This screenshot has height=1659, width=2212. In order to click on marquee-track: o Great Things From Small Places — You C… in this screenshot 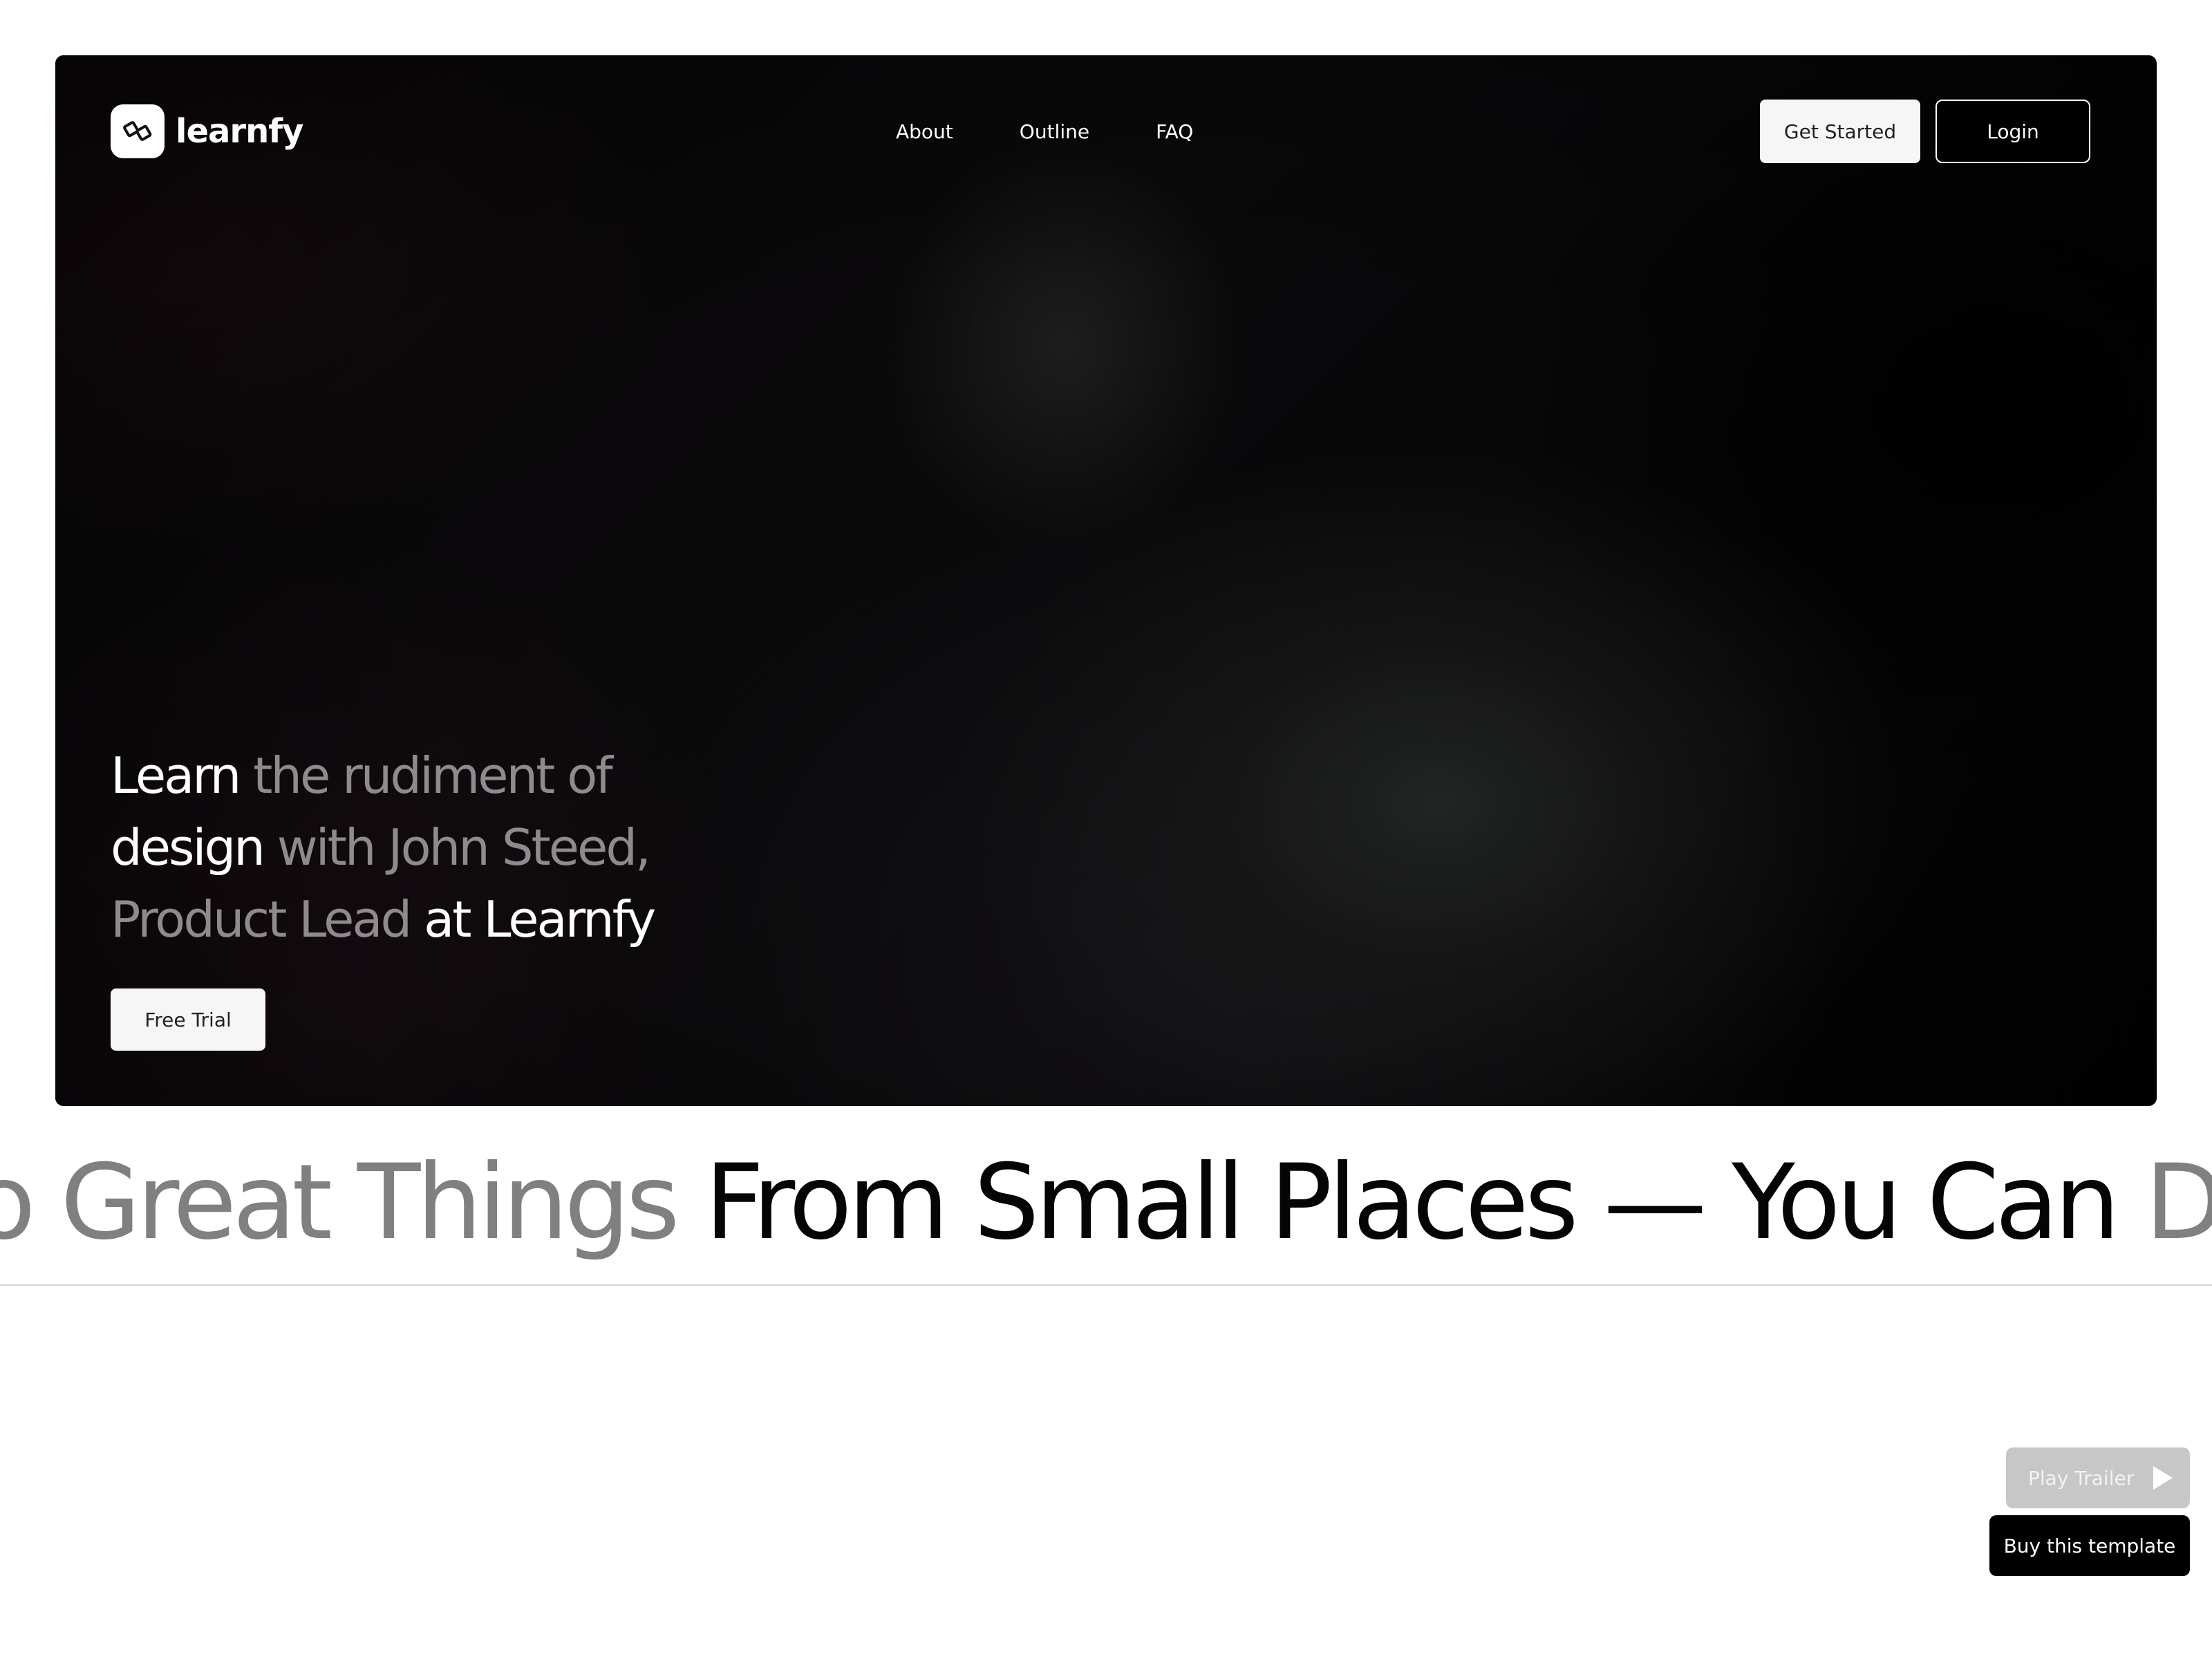, I will do `click(1106, 1203)`.